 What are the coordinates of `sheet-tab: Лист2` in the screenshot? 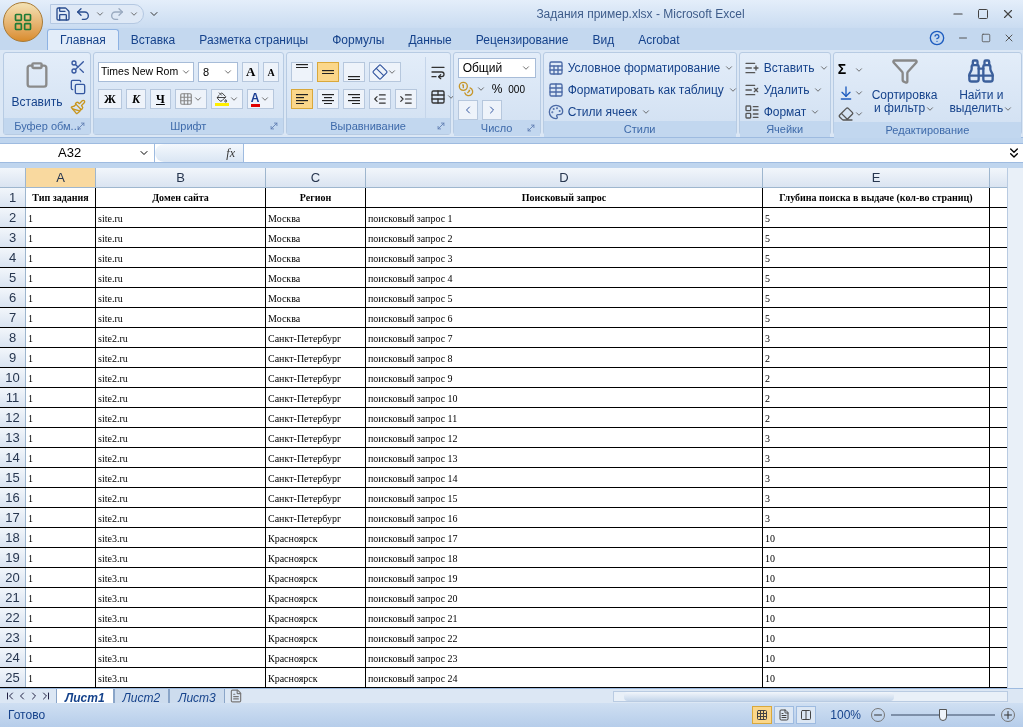 It's located at (141, 696).